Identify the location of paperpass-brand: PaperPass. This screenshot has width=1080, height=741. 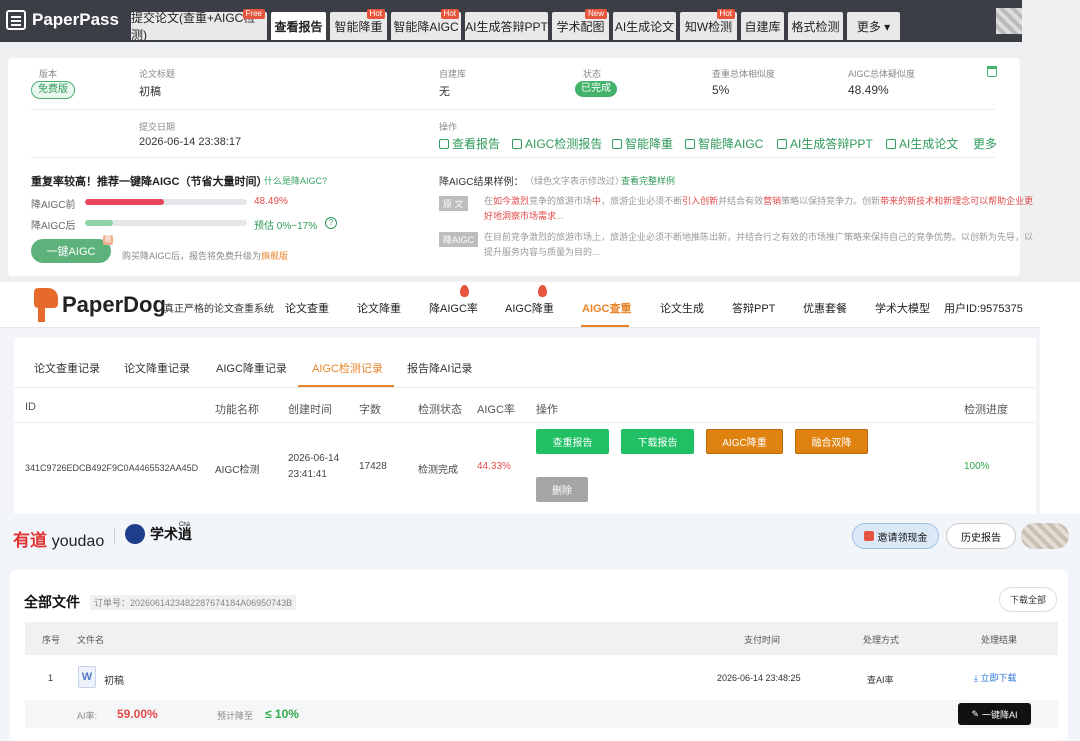
(75, 19).